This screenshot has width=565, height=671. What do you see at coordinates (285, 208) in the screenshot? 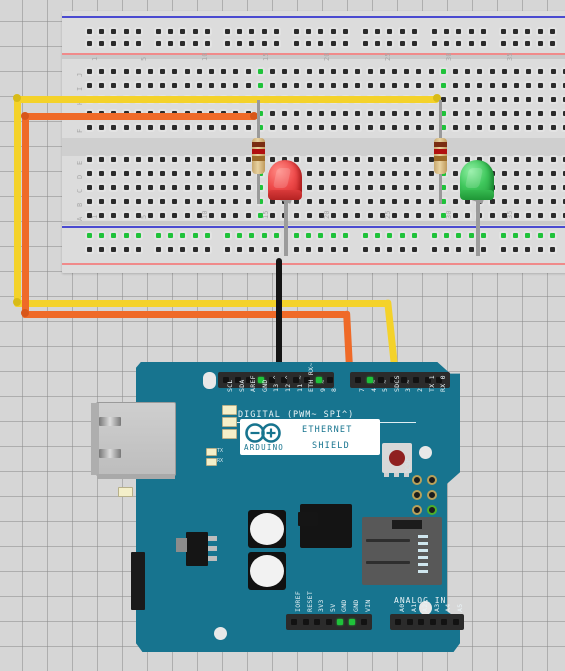
I see `red-led` at bounding box center [285, 208].